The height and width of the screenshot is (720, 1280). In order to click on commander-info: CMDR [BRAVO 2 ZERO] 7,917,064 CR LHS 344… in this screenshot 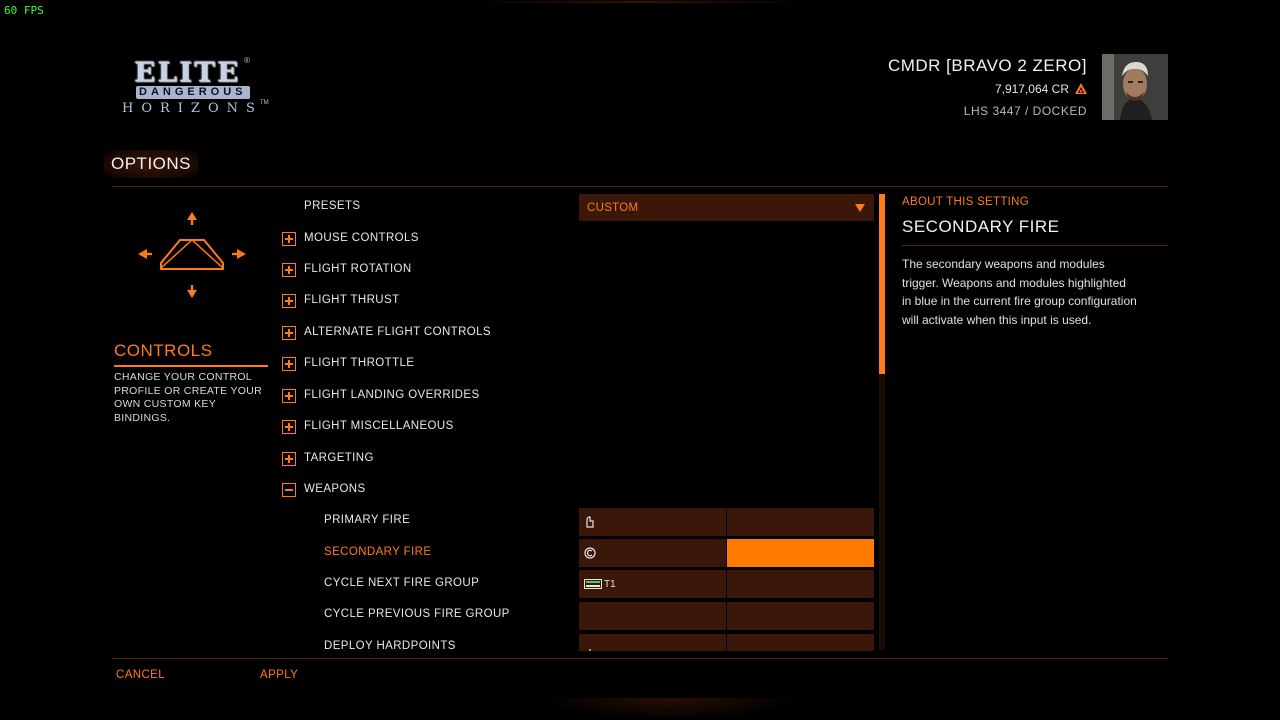, I will do `click(987, 87)`.